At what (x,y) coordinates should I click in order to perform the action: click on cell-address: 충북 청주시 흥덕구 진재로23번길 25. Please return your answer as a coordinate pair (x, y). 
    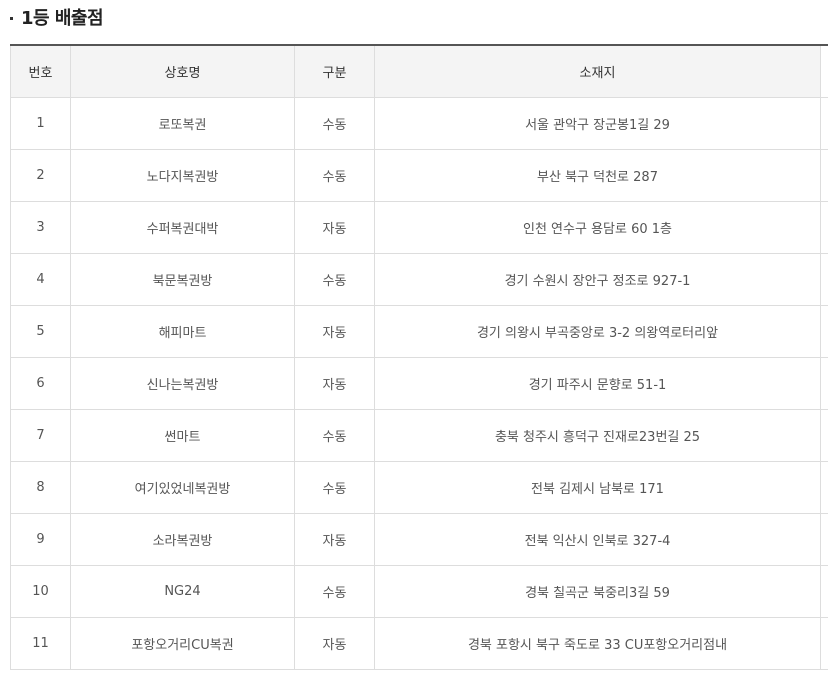
    Looking at the image, I should click on (597, 435).